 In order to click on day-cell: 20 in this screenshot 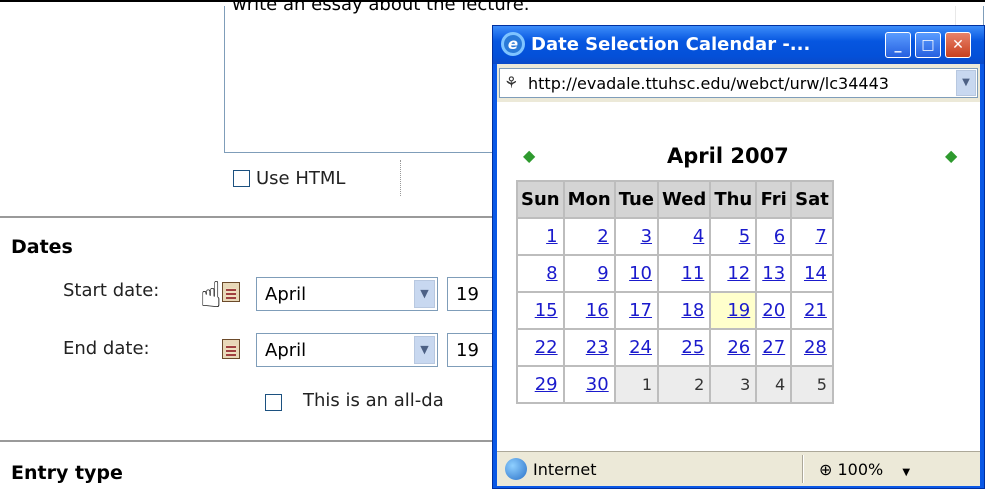, I will do `click(774, 310)`.